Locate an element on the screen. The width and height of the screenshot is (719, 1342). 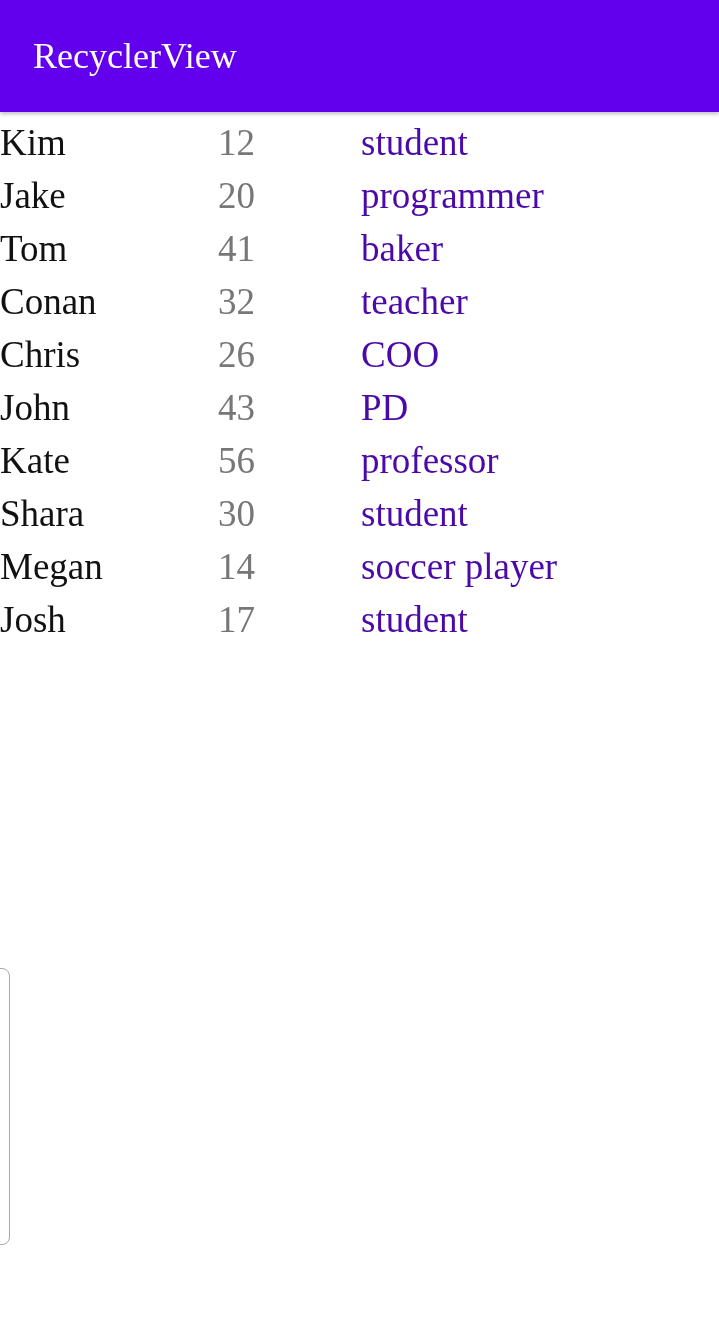
person-age: 12 is located at coordinates (237, 143).